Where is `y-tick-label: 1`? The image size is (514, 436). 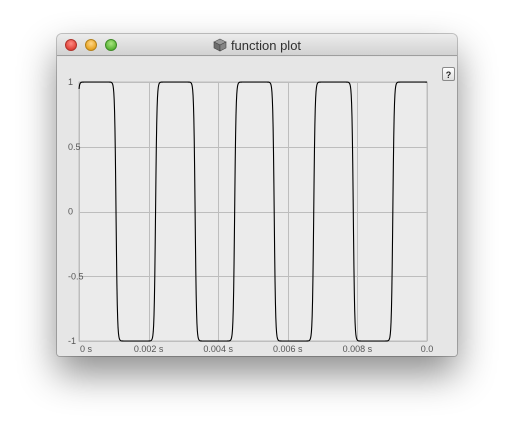
y-tick-label: 1 is located at coordinates (70, 82).